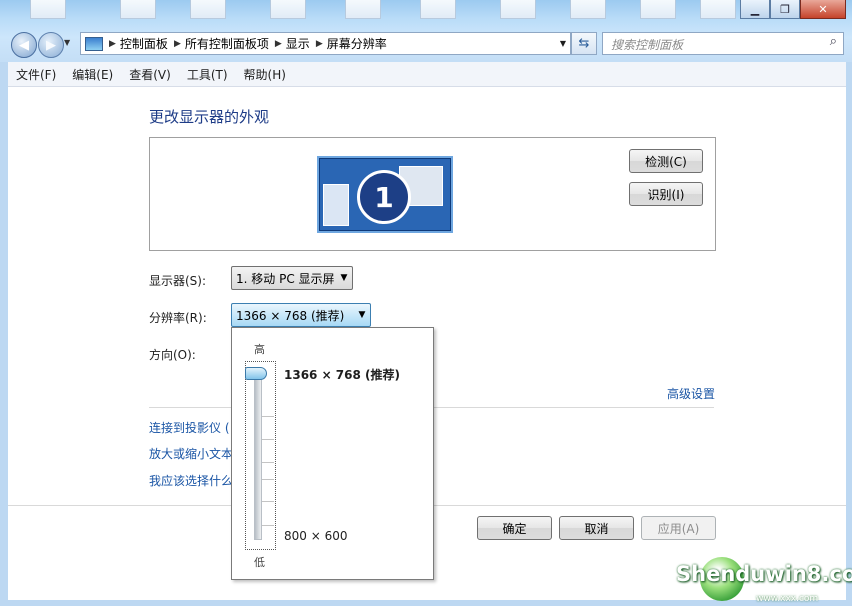 The width and height of the screenshot is (852, 606). Describe the element at coordinates (332, 453) in the screenshot. I see `resolution-slider-popup: 高 1366 × 768 (推荐) 800 × 600 低` at that location.